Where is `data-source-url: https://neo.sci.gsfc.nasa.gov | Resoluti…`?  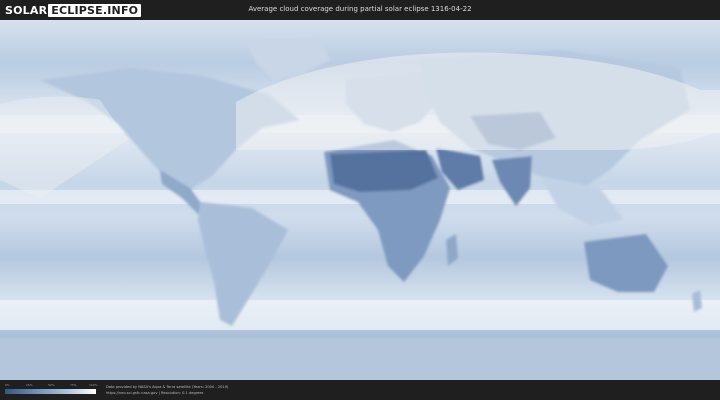
data-source-url: https://neo.sci.gsfc.nasa.gov | Resoluti… is located at coordinates (154, 393).